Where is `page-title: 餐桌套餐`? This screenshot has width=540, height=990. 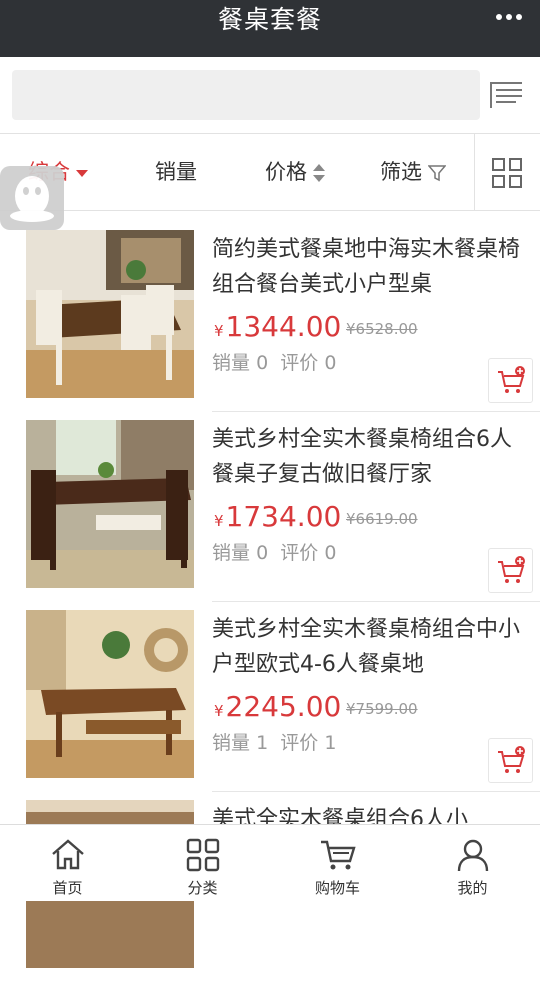 page-title: 餐桌套餐 is located at coordinates (269, 19).